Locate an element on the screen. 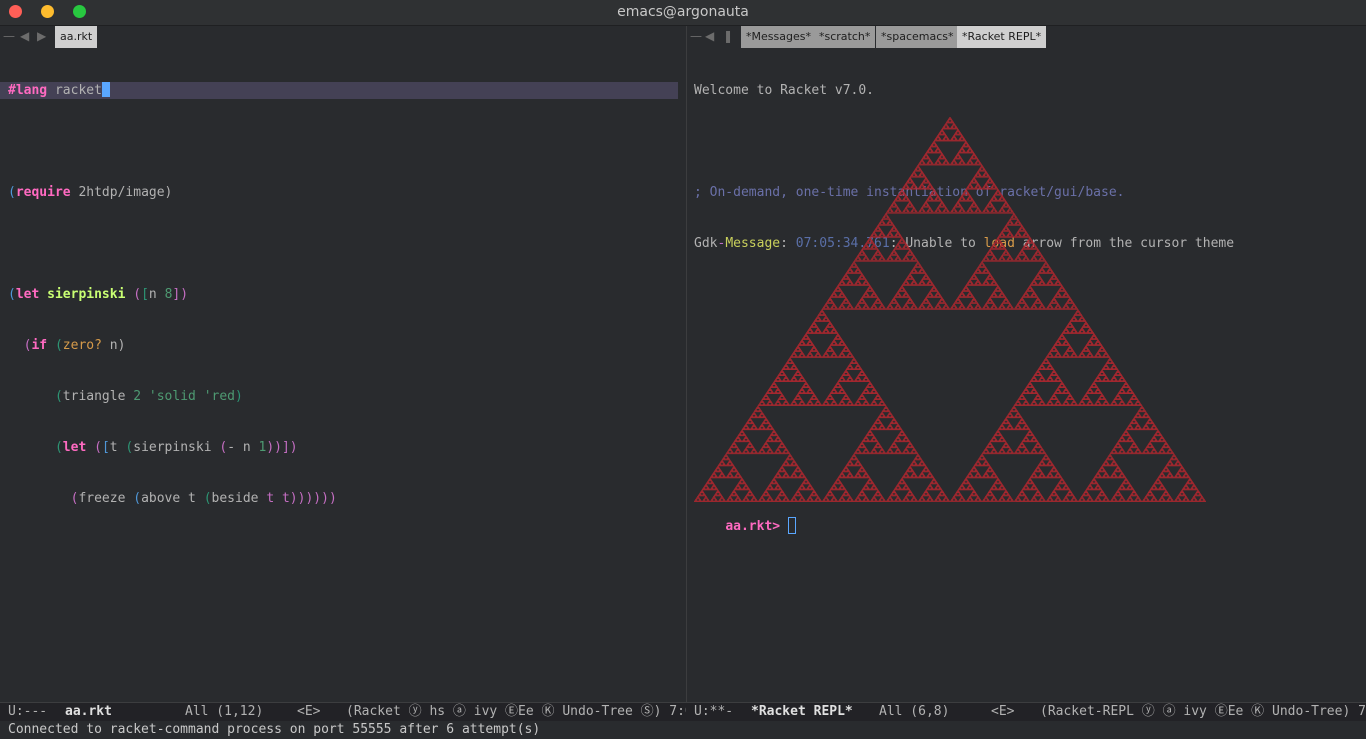 The image size is (1366, 739). code-line-5: (let sierpinski ([n 8]) is located at coordinates (98, 294).